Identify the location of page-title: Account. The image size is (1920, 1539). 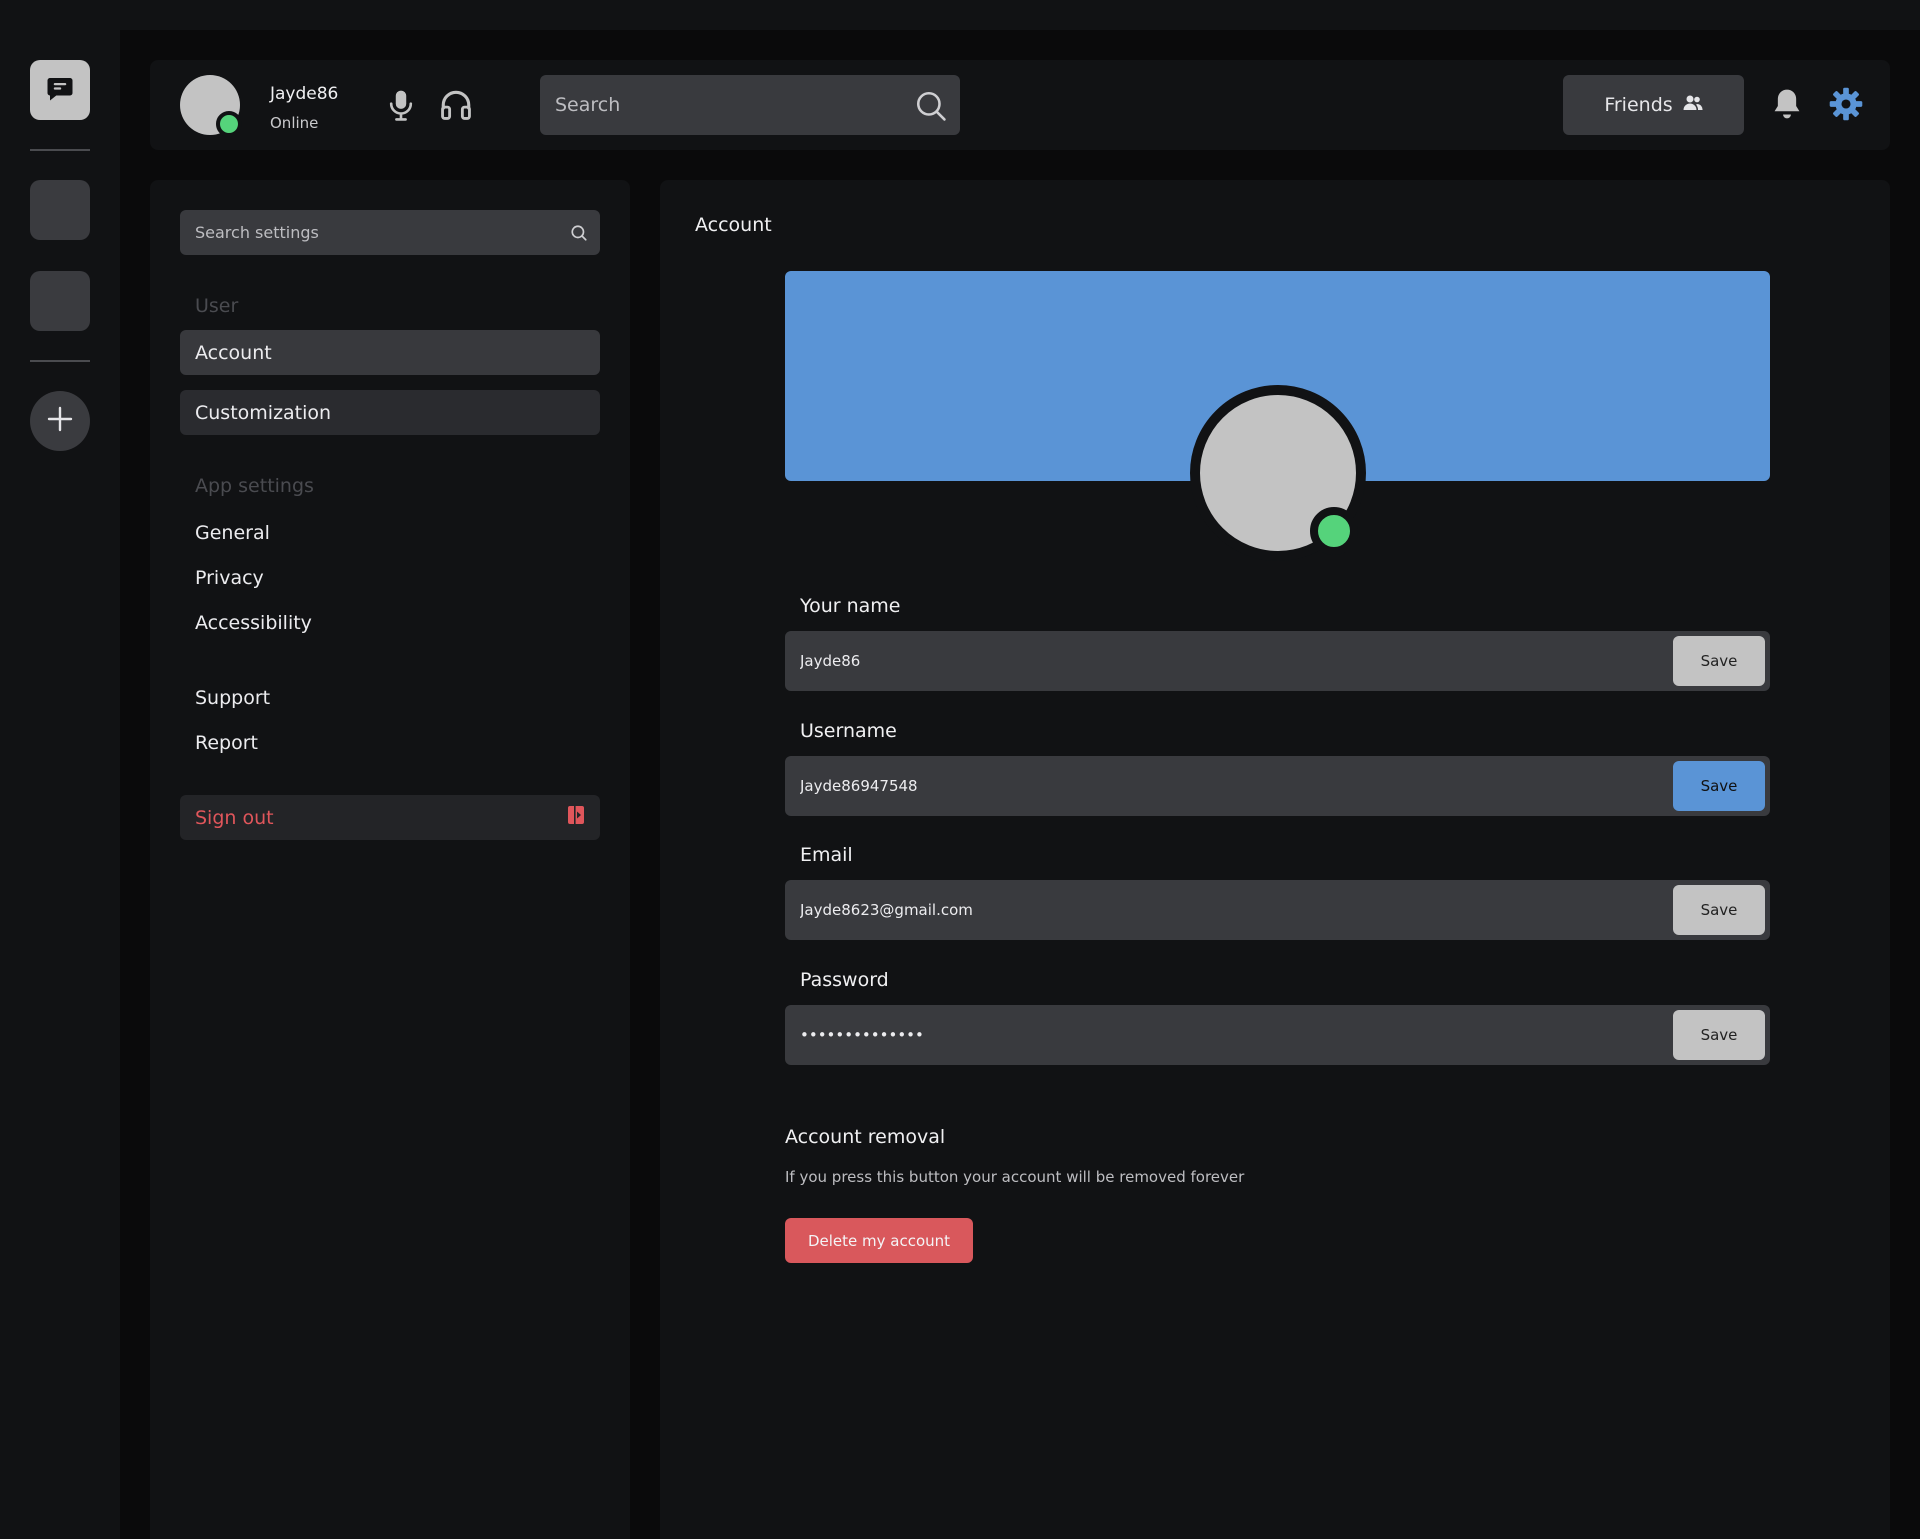
(733, 225).